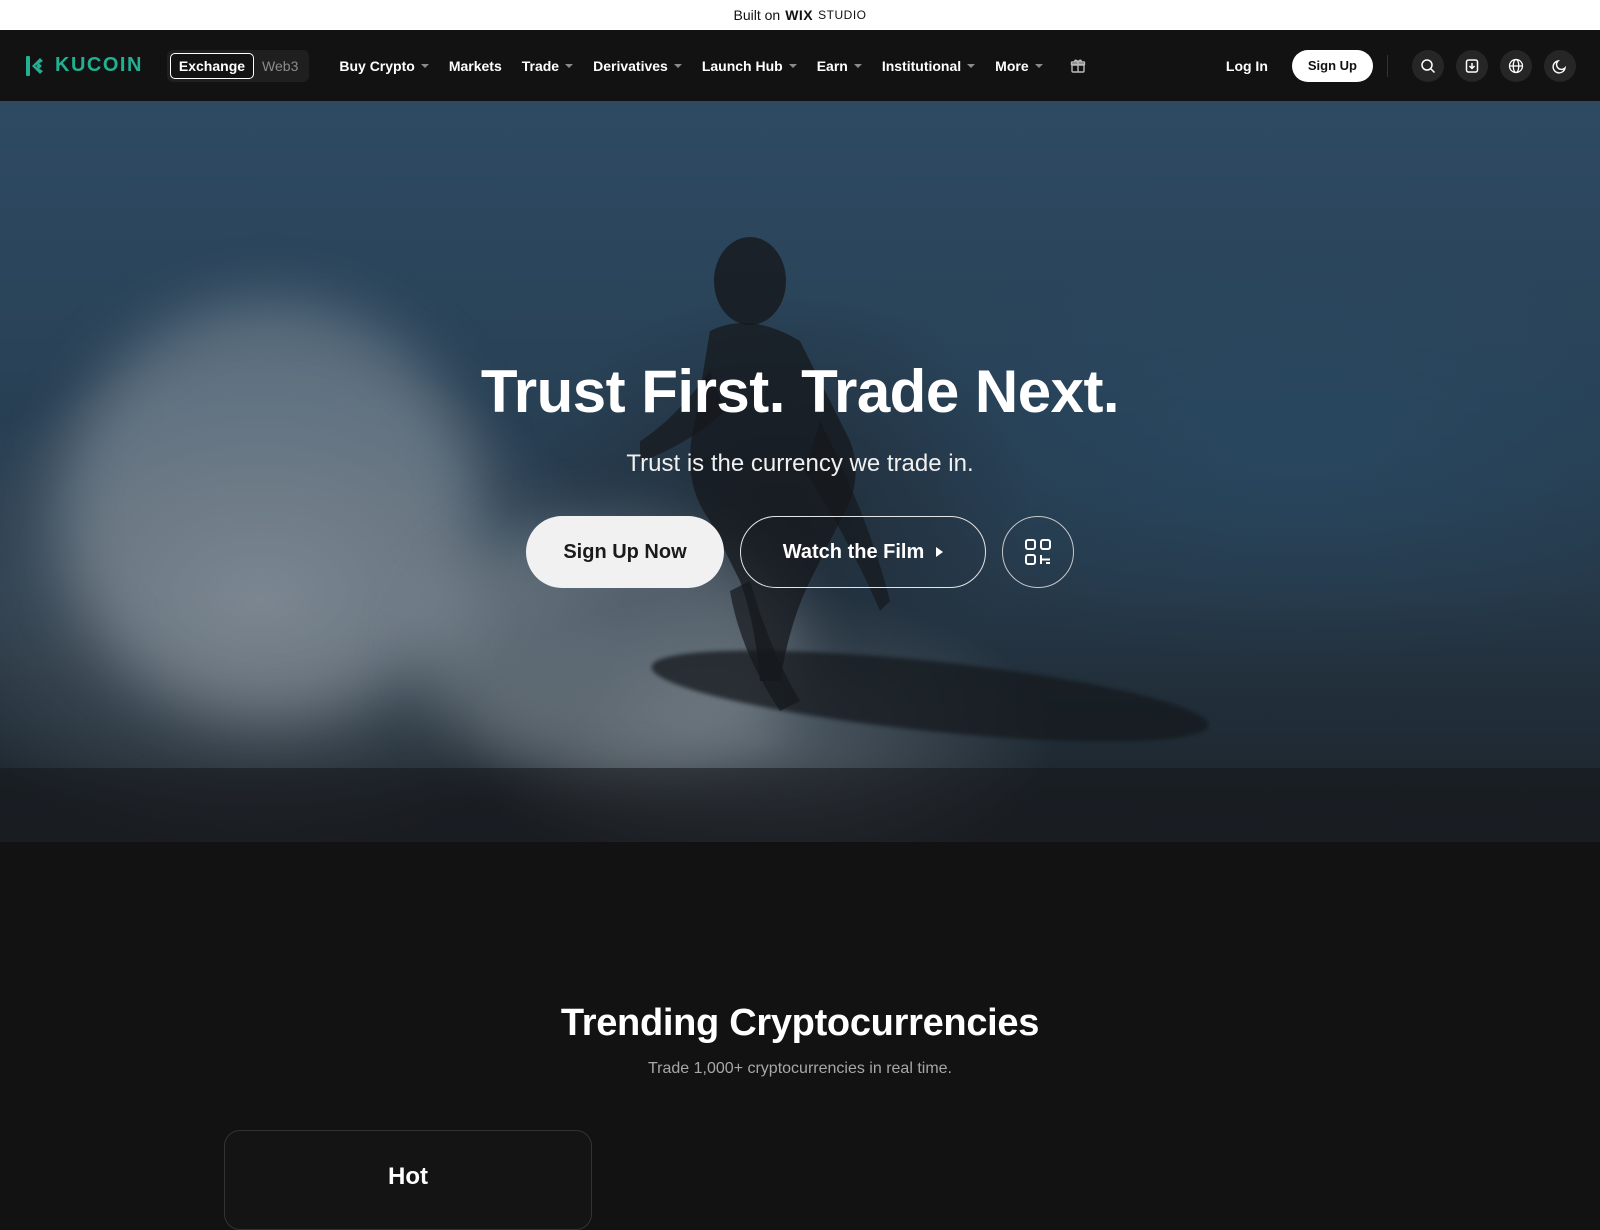 This screenshot has width=1600, height=1230. I want to click on menu-launch-hub: Launch Hub, so click(749, 66).